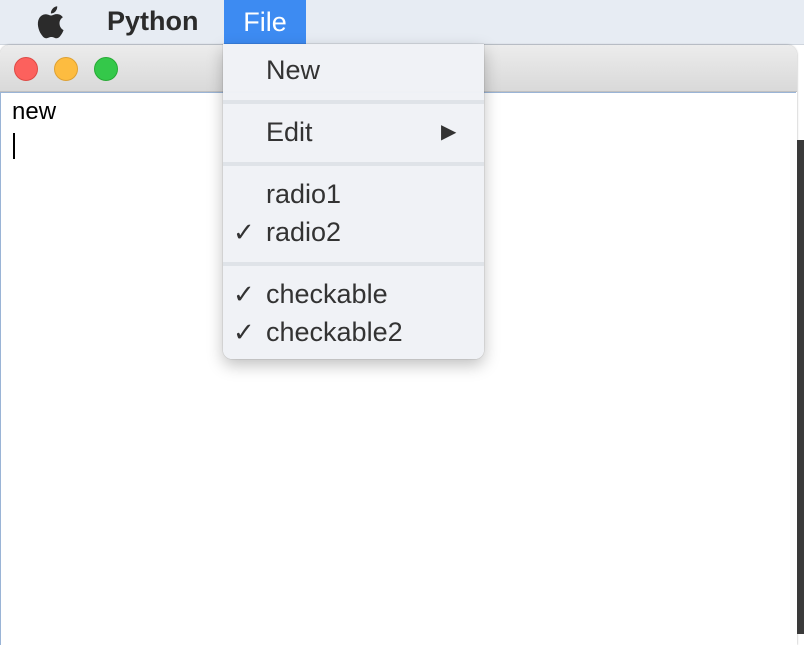 The width and height of the screenshot is (804, 645). Describe the element at coordinates (66, 69) in the screenshot. I see `minimize-window-button` at that location.